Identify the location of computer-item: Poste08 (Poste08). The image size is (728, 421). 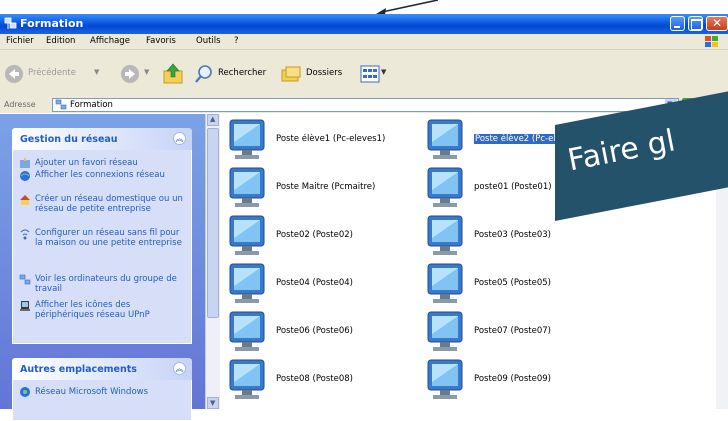
(321, 380).